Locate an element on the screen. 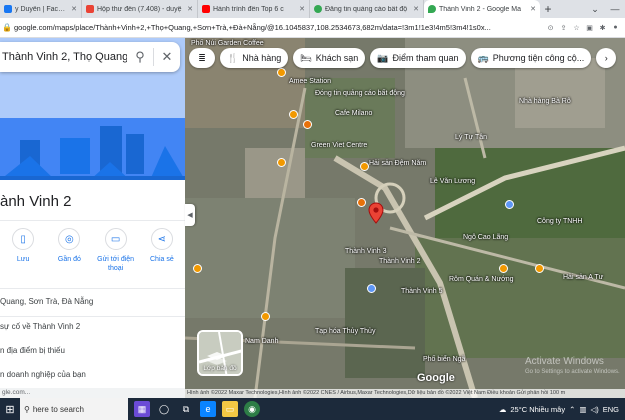 The width and height of the screenshot is (625, 420). language-indicator: ENG is located at coordinates (611, 409).